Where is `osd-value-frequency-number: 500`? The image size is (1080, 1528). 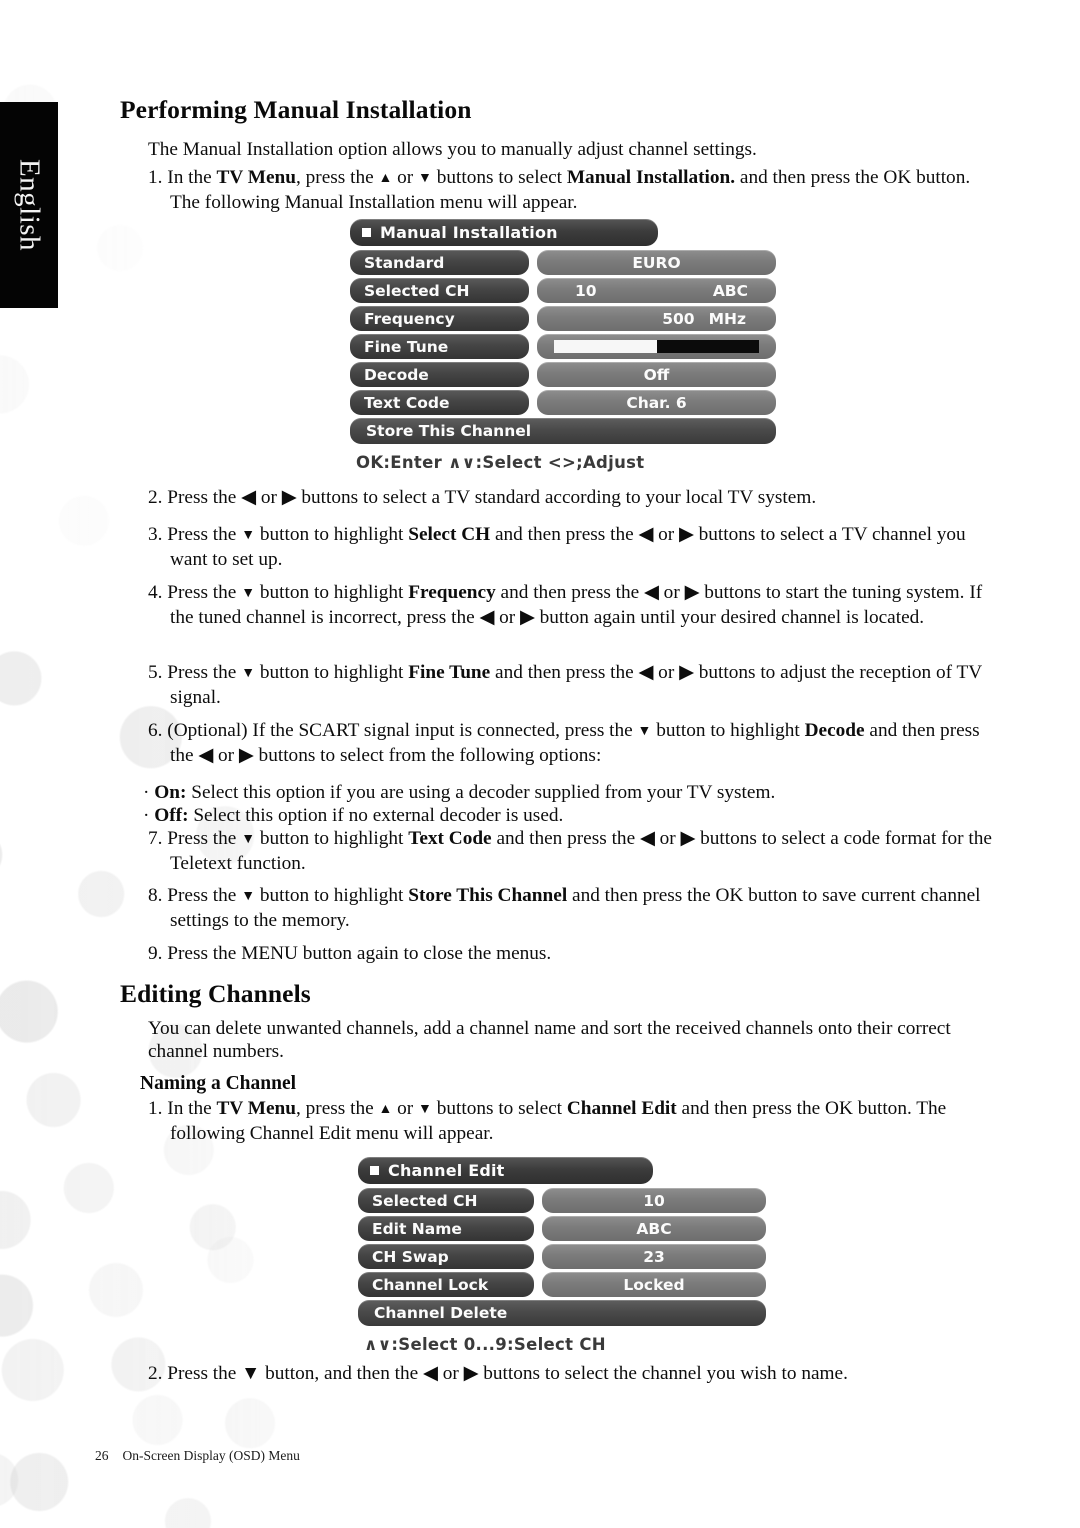 osd-value-frequency-number: 500 is located at coordinates (678, 318).